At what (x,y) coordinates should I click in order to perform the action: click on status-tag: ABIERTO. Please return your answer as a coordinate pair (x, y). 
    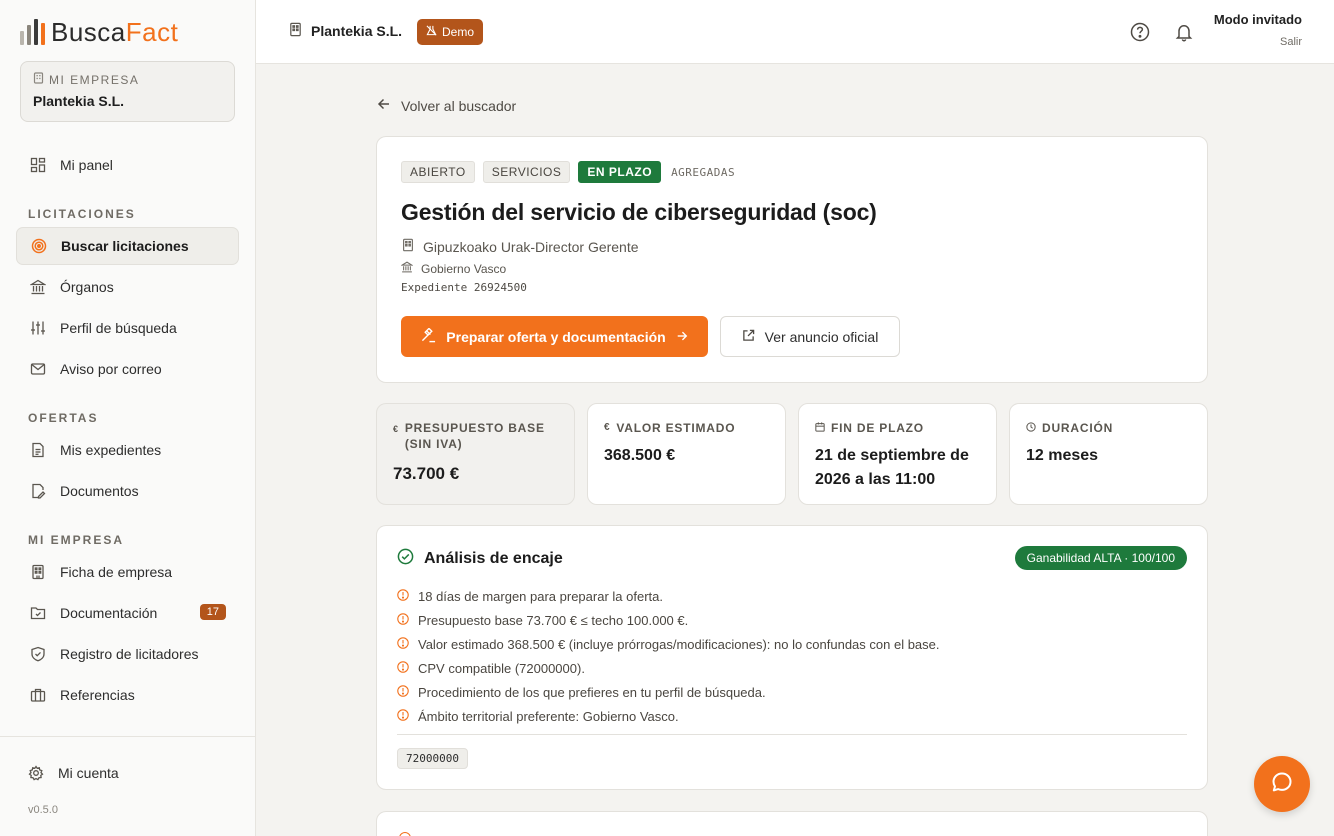
    Looking at the image, I should click on (438, 172).